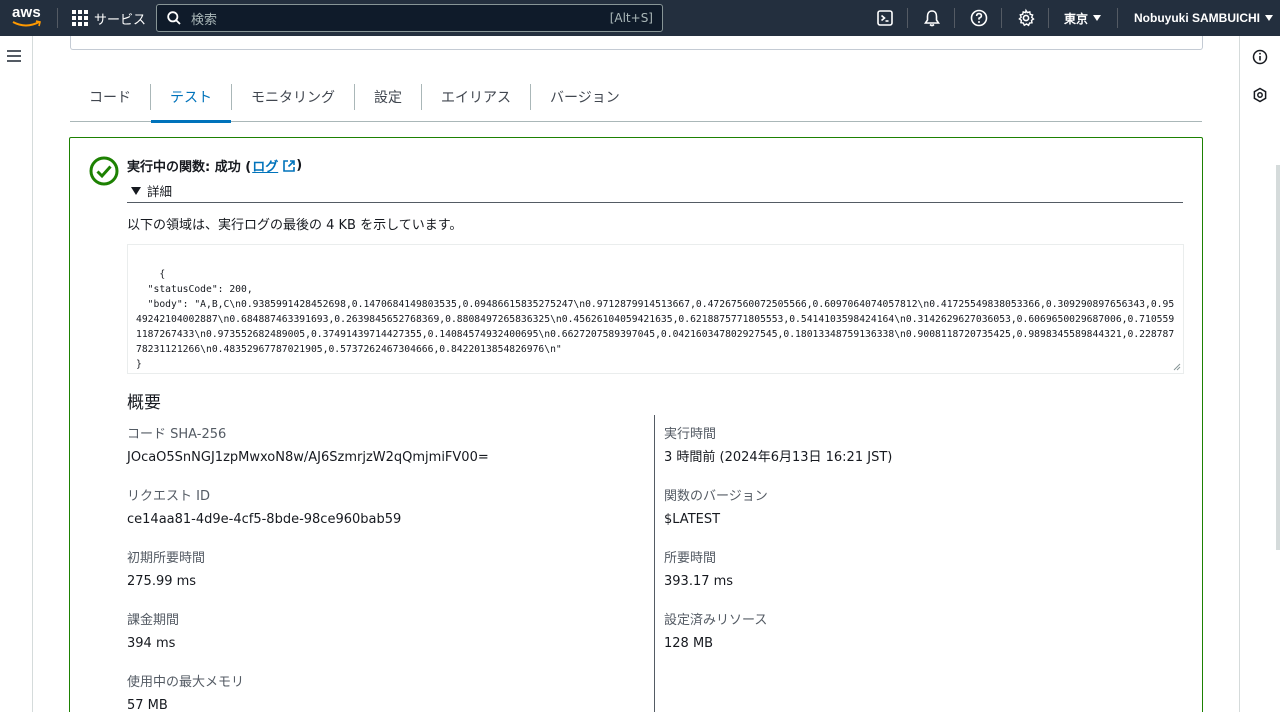  Describe the element at coordinates (698, 570) in the screenshot. I see `summary-item-duration: 所要時間 393.17 ms` at that location.